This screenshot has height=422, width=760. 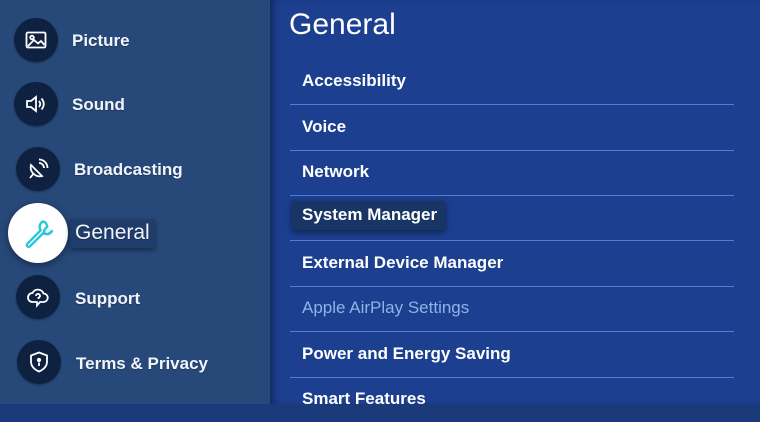 I want to click on menu-item-external-device-manager: External Device Manager, so click(x=512, y=264).